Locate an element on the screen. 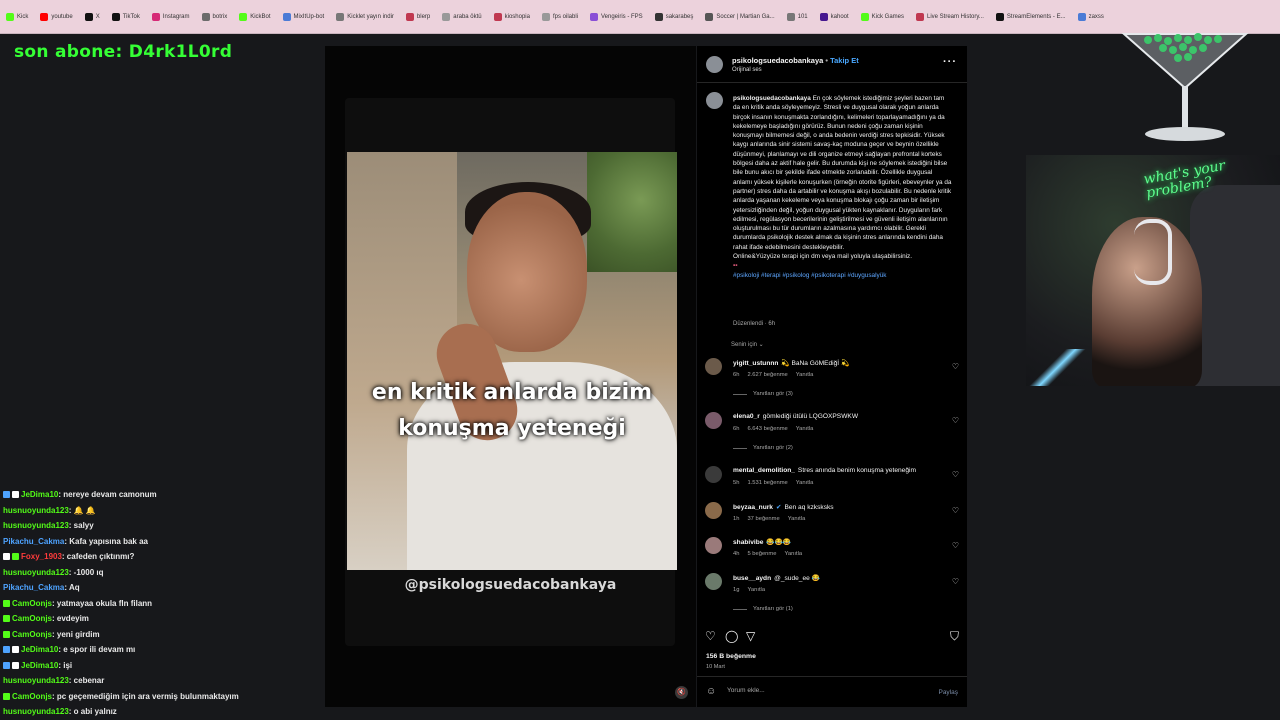 The width and height of the screenshot is (1280, 720). view-replies-label: Yanıtları gör (3) is located at coordinates (773, 394).